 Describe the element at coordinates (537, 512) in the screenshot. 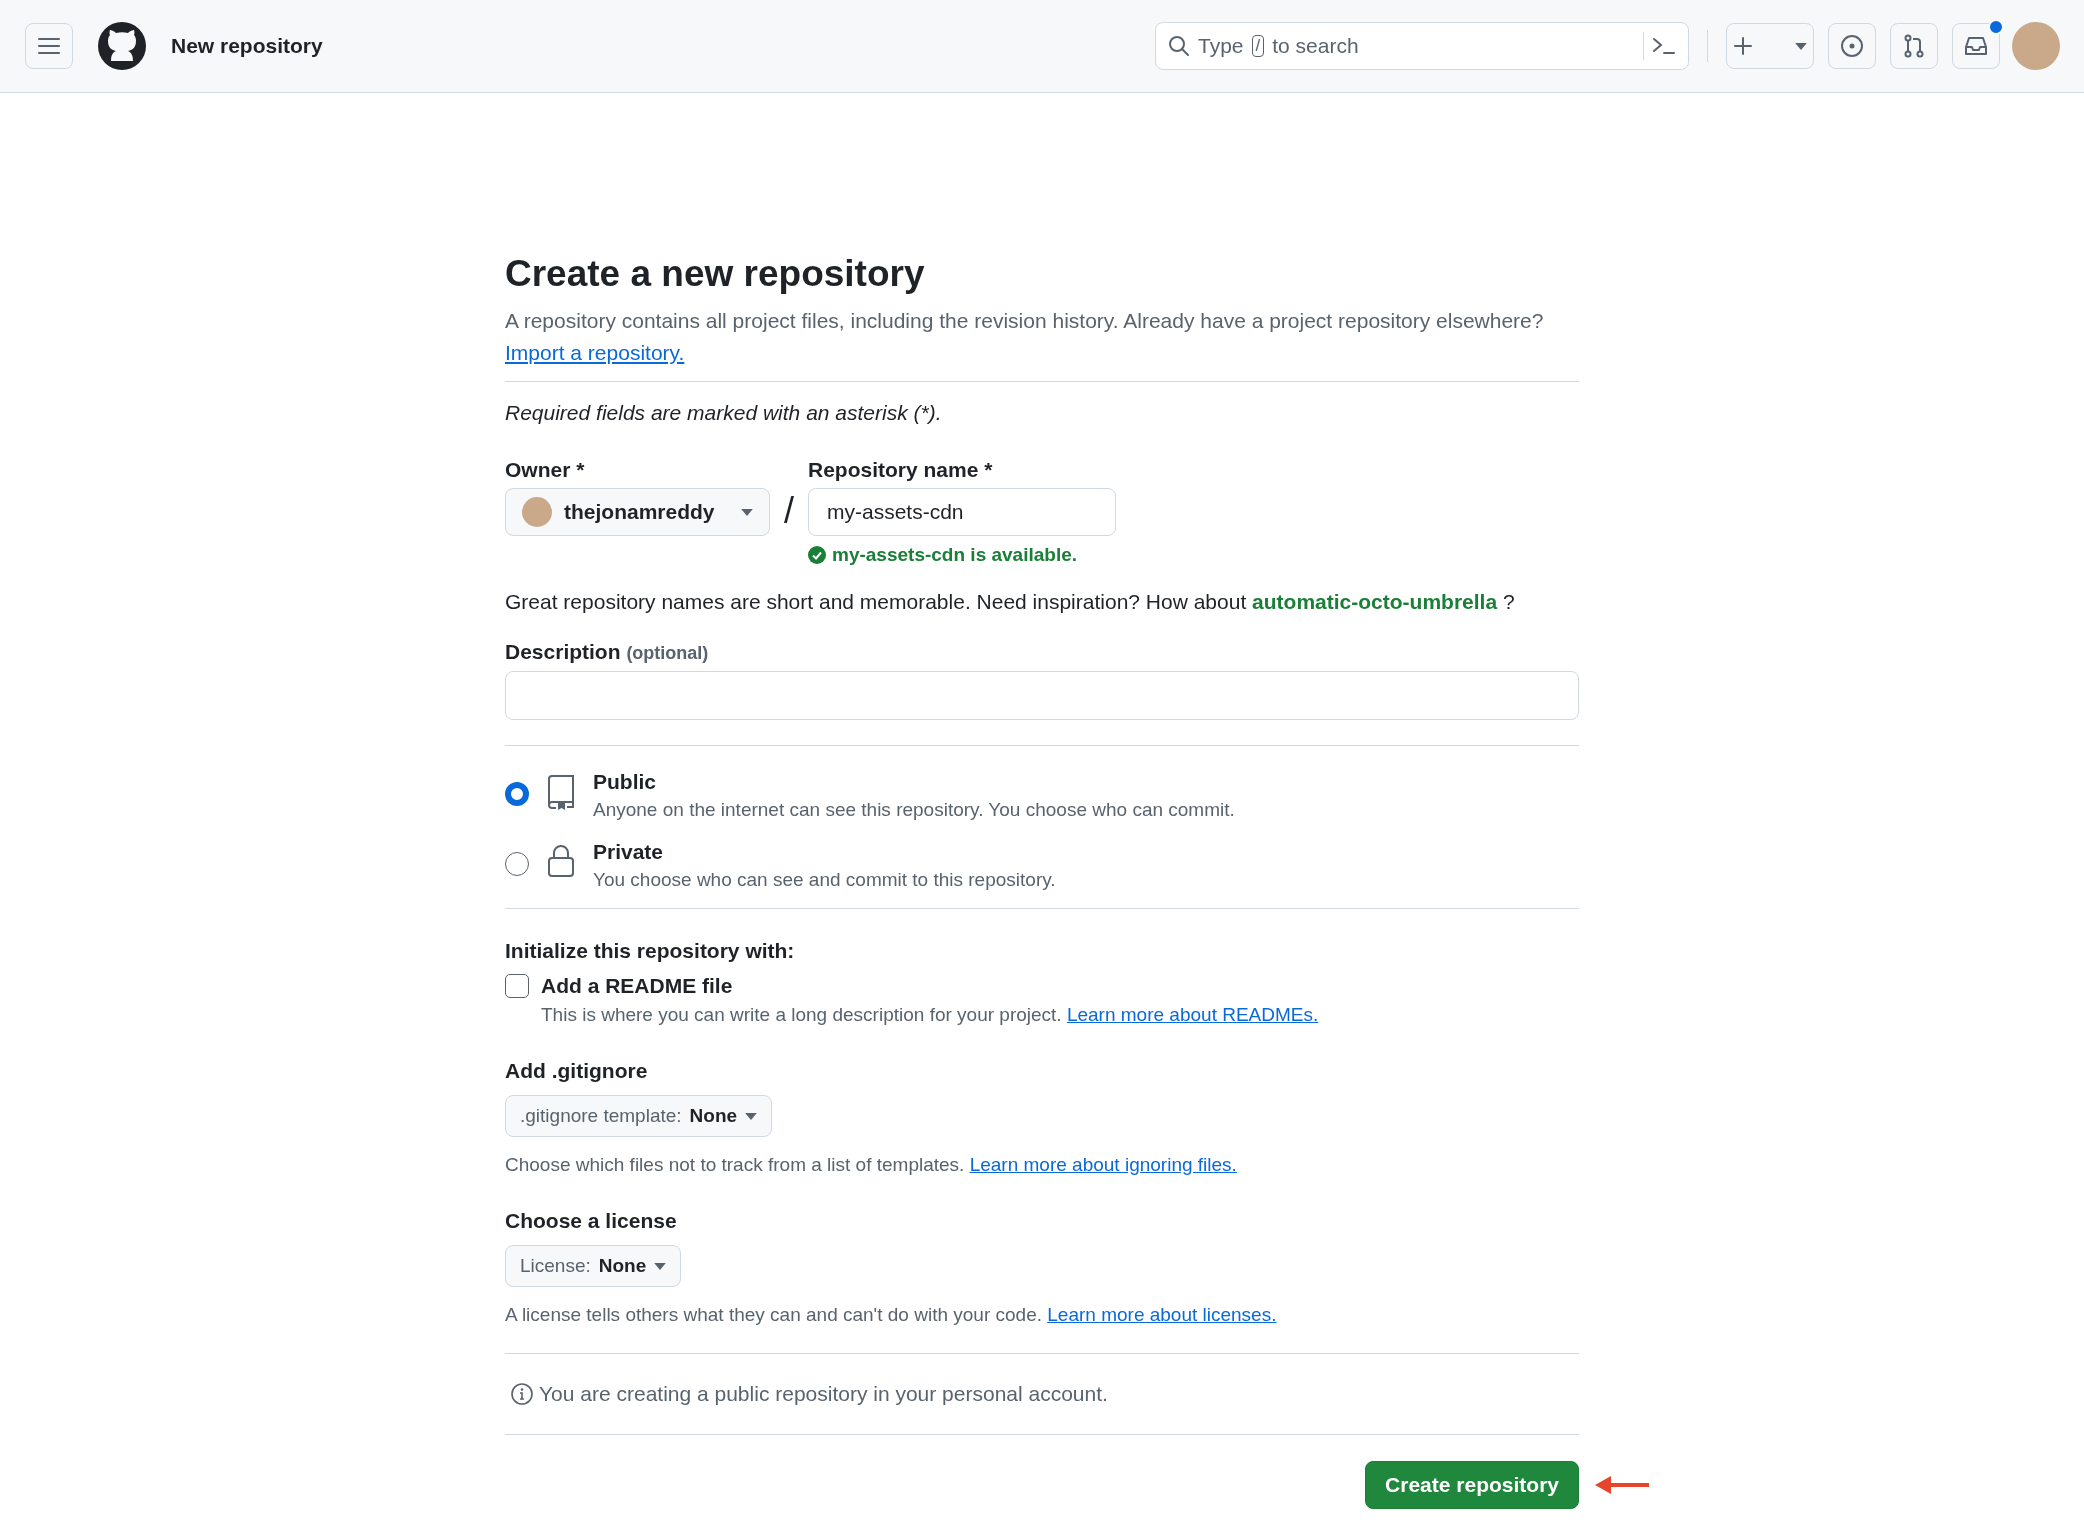

I see `avatar` at that location.